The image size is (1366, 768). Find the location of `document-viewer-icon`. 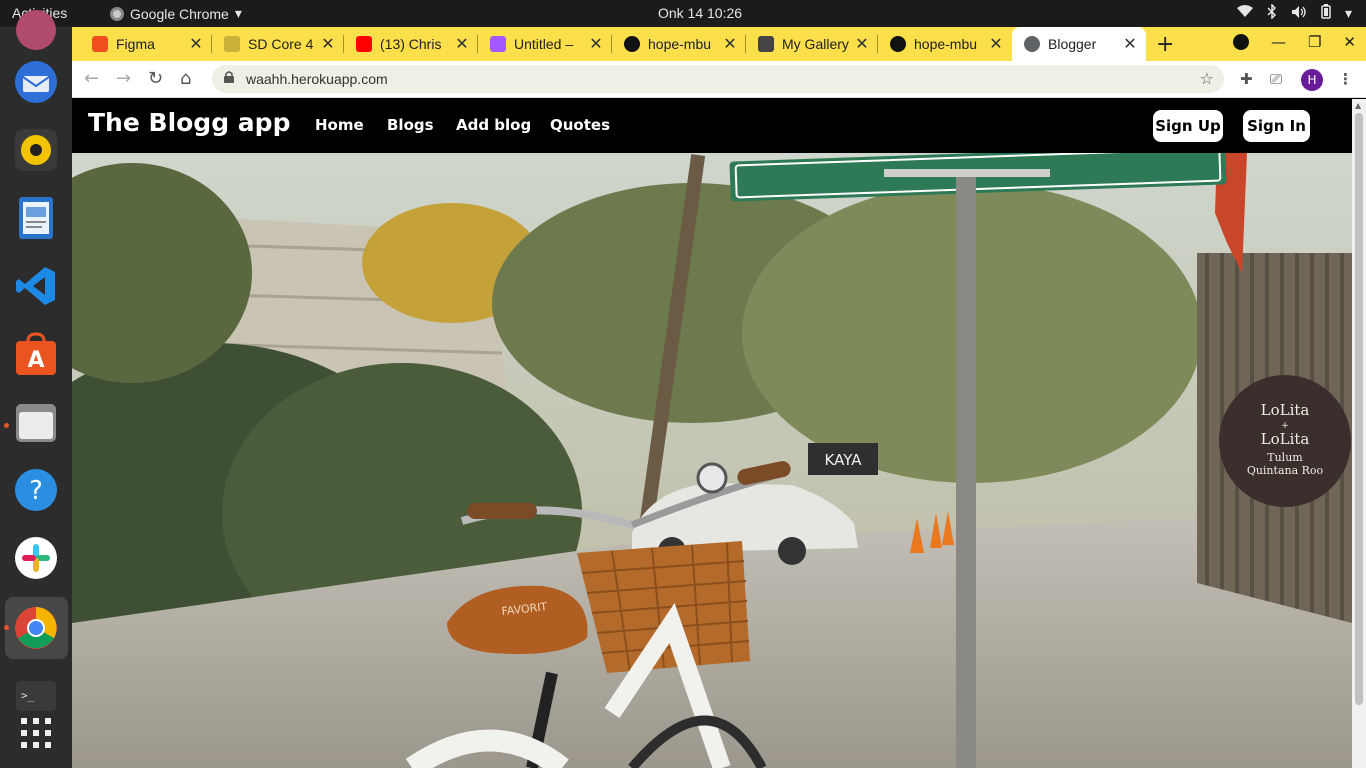

document-viewer-icon is located at coordinates (36, 218).